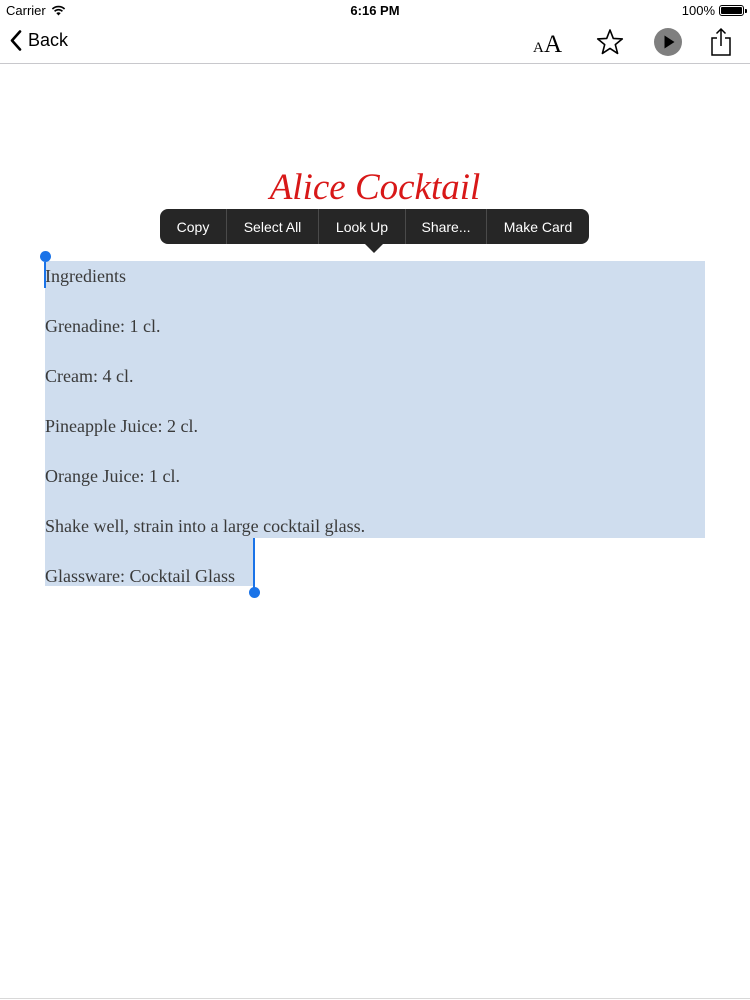 Image resolution: width=750 pixels, height=1000 pixels. I want to click on glassware-line: Glassware: Cocktail Glass, so click(140, 576).